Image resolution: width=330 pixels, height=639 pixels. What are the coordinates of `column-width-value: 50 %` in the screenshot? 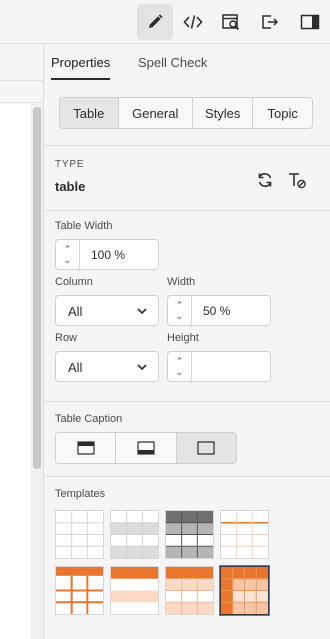 It's located at (216, 311).